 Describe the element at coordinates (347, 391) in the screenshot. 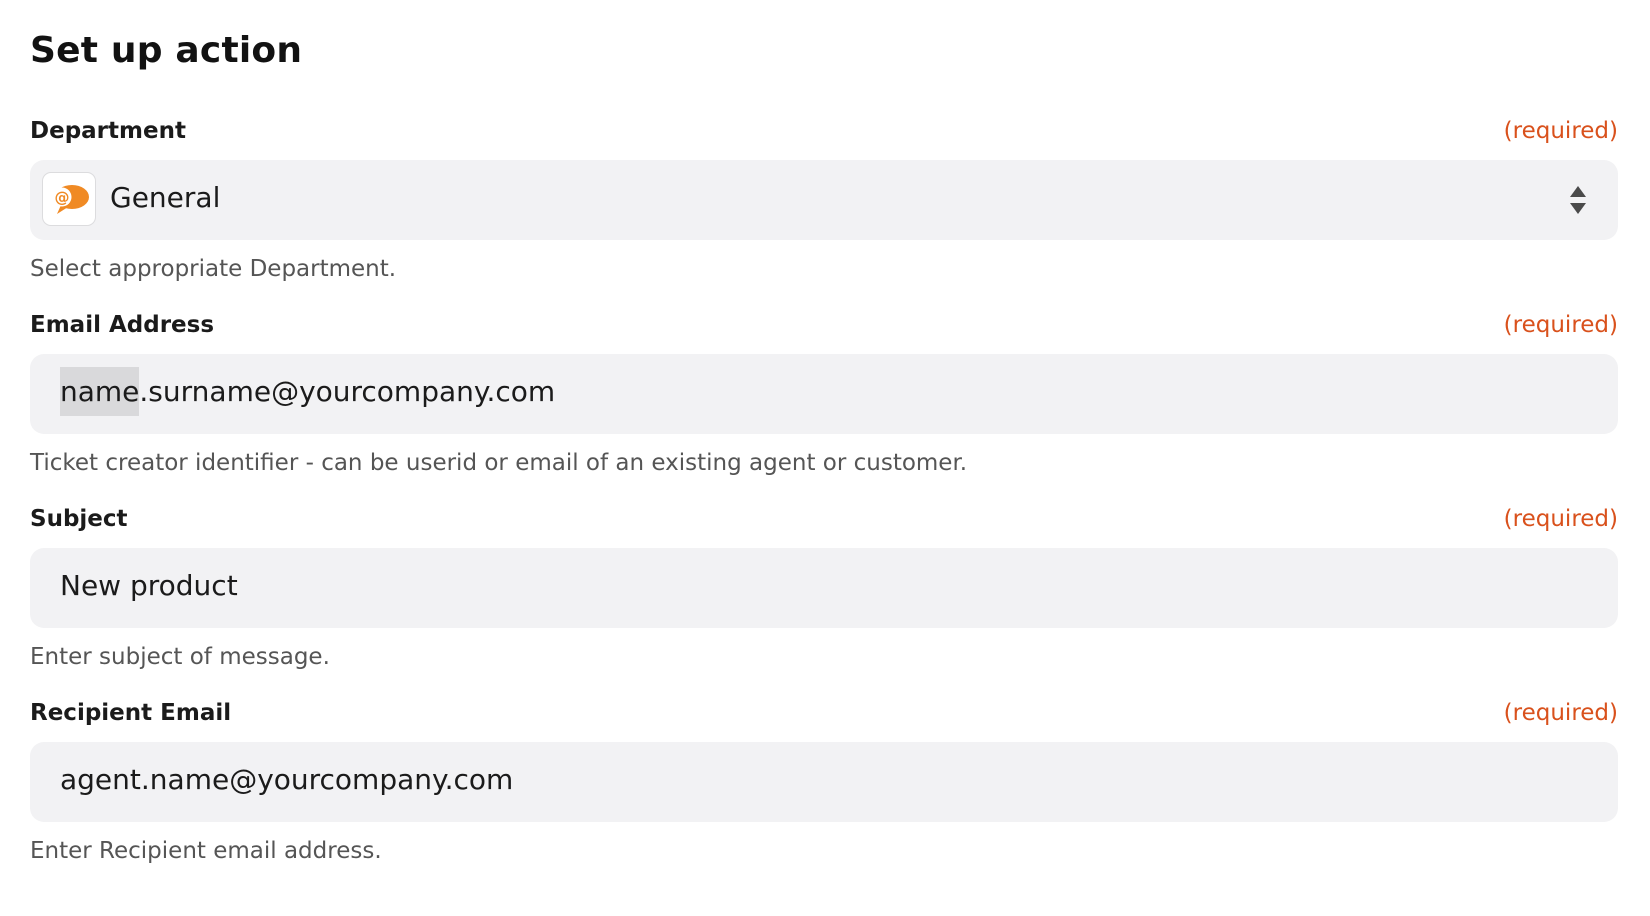

I see `email-address-value-rest: .surname@yourcompany.com` at that location.